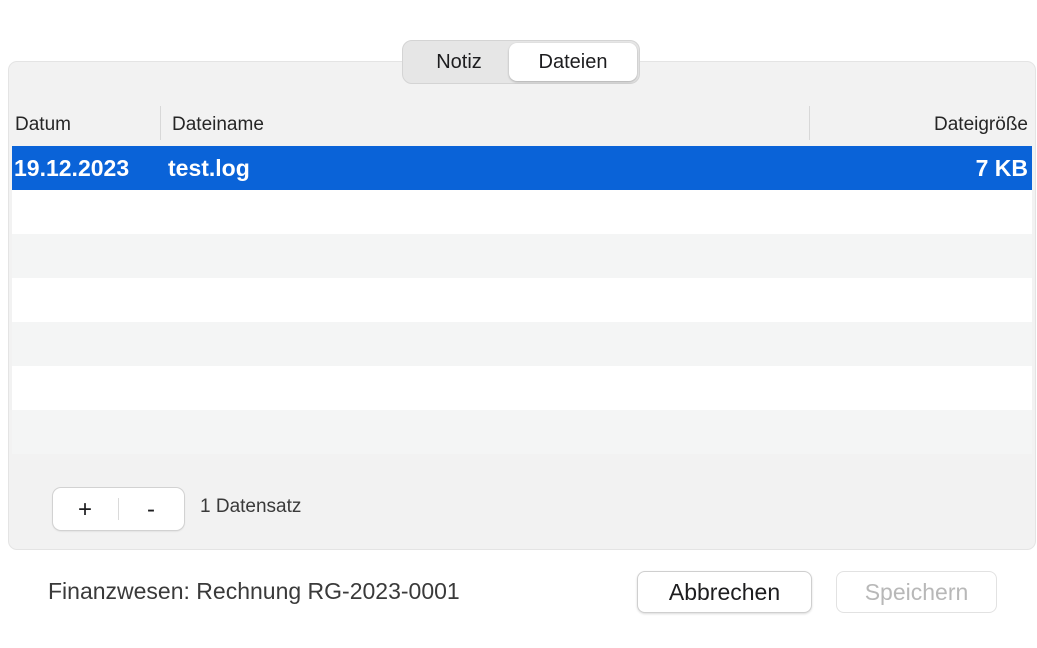 The image size is (1037, 648). What do you see at coordinates (573, 62) in the screenshot?
I see `tab-dateien: Dateien` at bounding box center [573, 62].